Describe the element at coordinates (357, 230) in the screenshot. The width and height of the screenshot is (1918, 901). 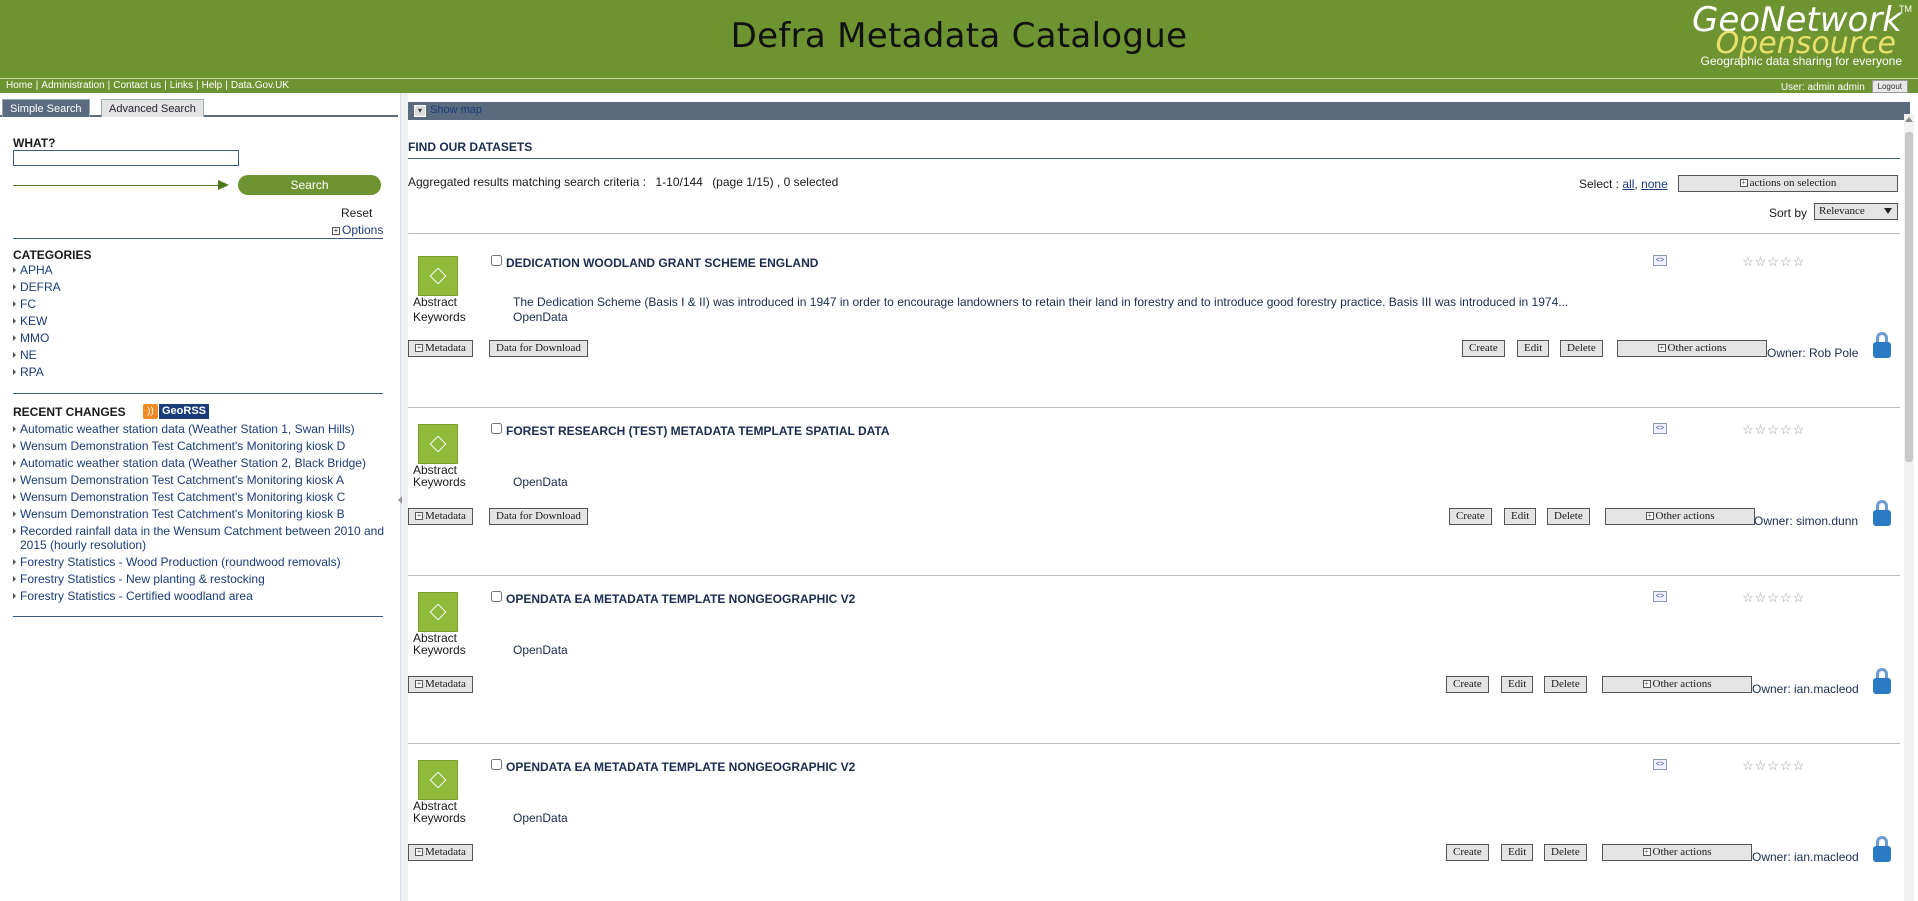
I see `options-toggle: + Options` at that location.